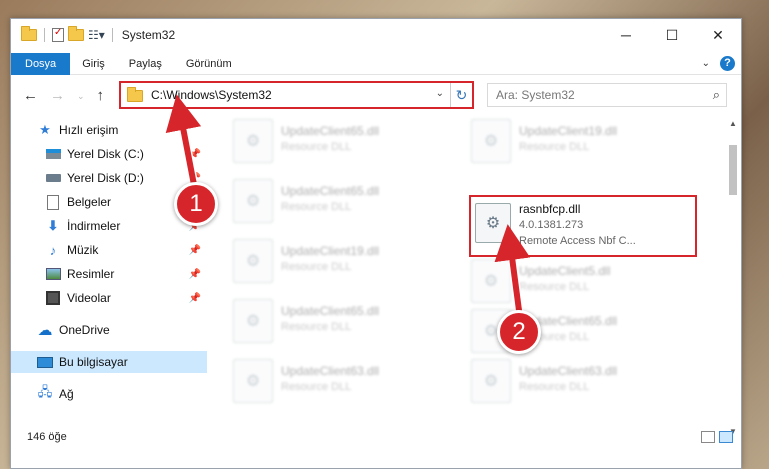  Describe the element at coordinates (96, 35) in the screenshot. I see `customize-toolbar-icon: ☷▾` at that location.